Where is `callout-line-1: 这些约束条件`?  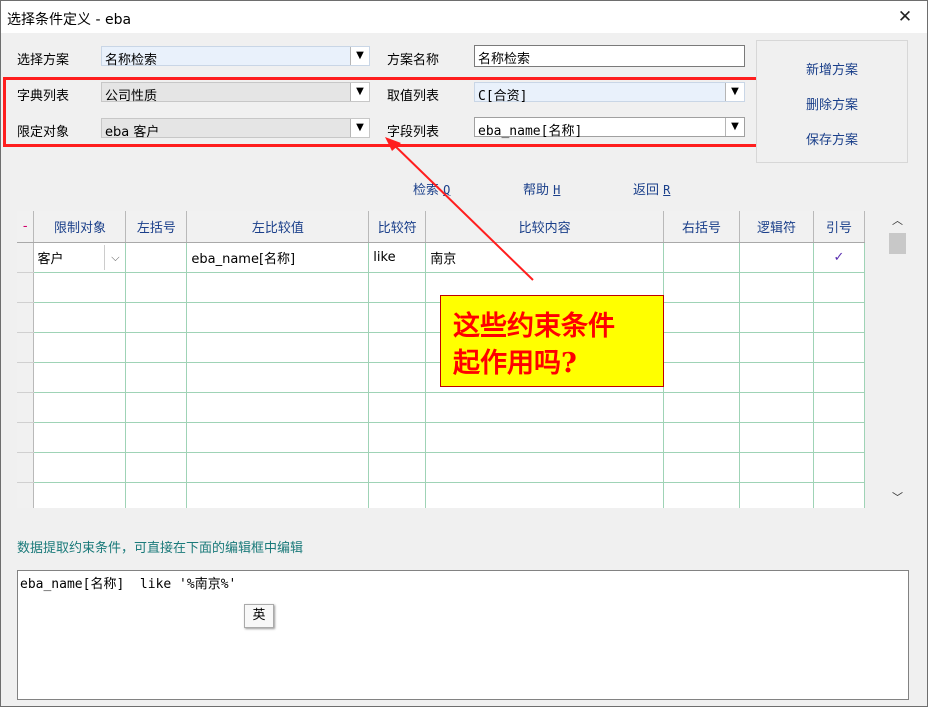 callout-line-1: 这些约束条件 is located at coordinates (534, 326).